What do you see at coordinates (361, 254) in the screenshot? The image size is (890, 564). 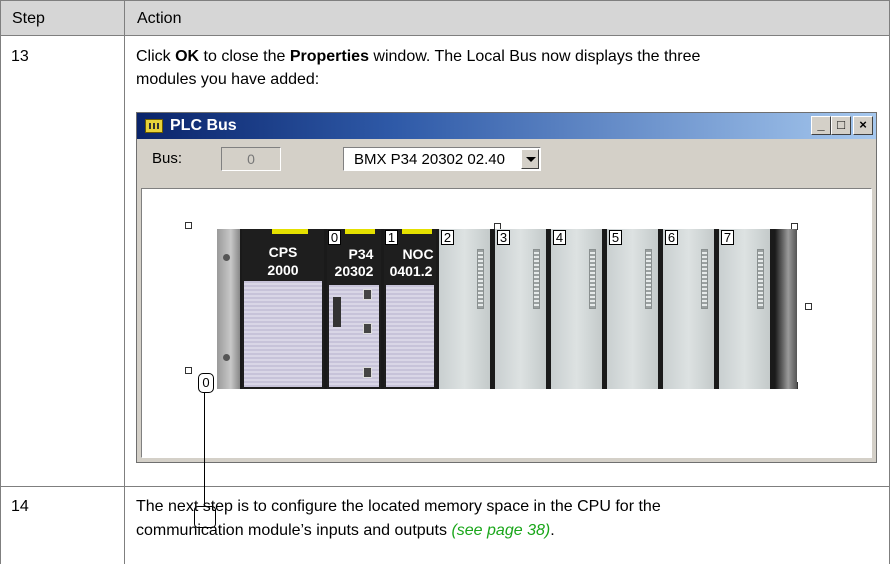 I see `cpu-module-name: P34` at bounding box center [361, 254].